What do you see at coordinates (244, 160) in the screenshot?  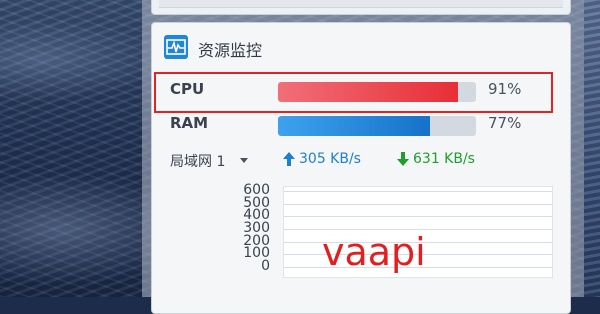 I see `chevron-down-icon` at bounding box center [244, 160].